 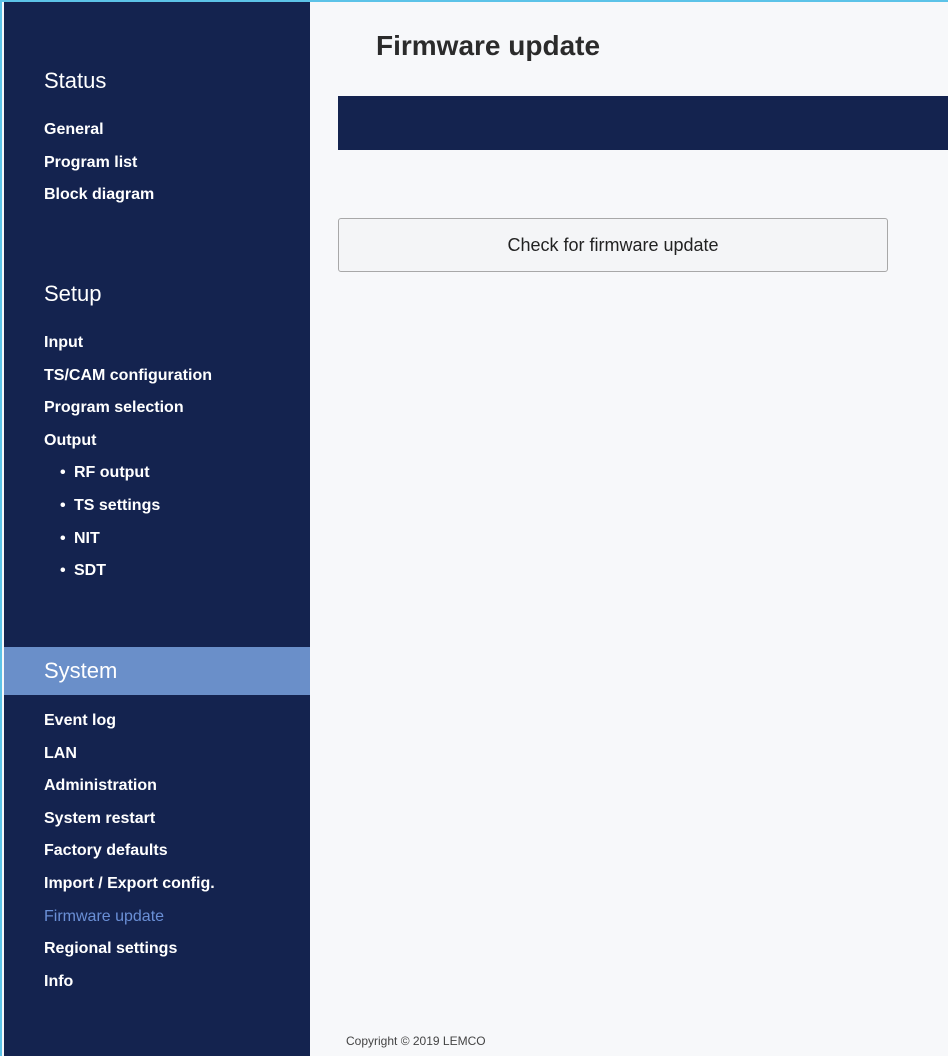 What do you see at coordinates (112, 473) in the screenshot?
I see `nav-subitem-label: RF output` at bounding box center [112, 473].